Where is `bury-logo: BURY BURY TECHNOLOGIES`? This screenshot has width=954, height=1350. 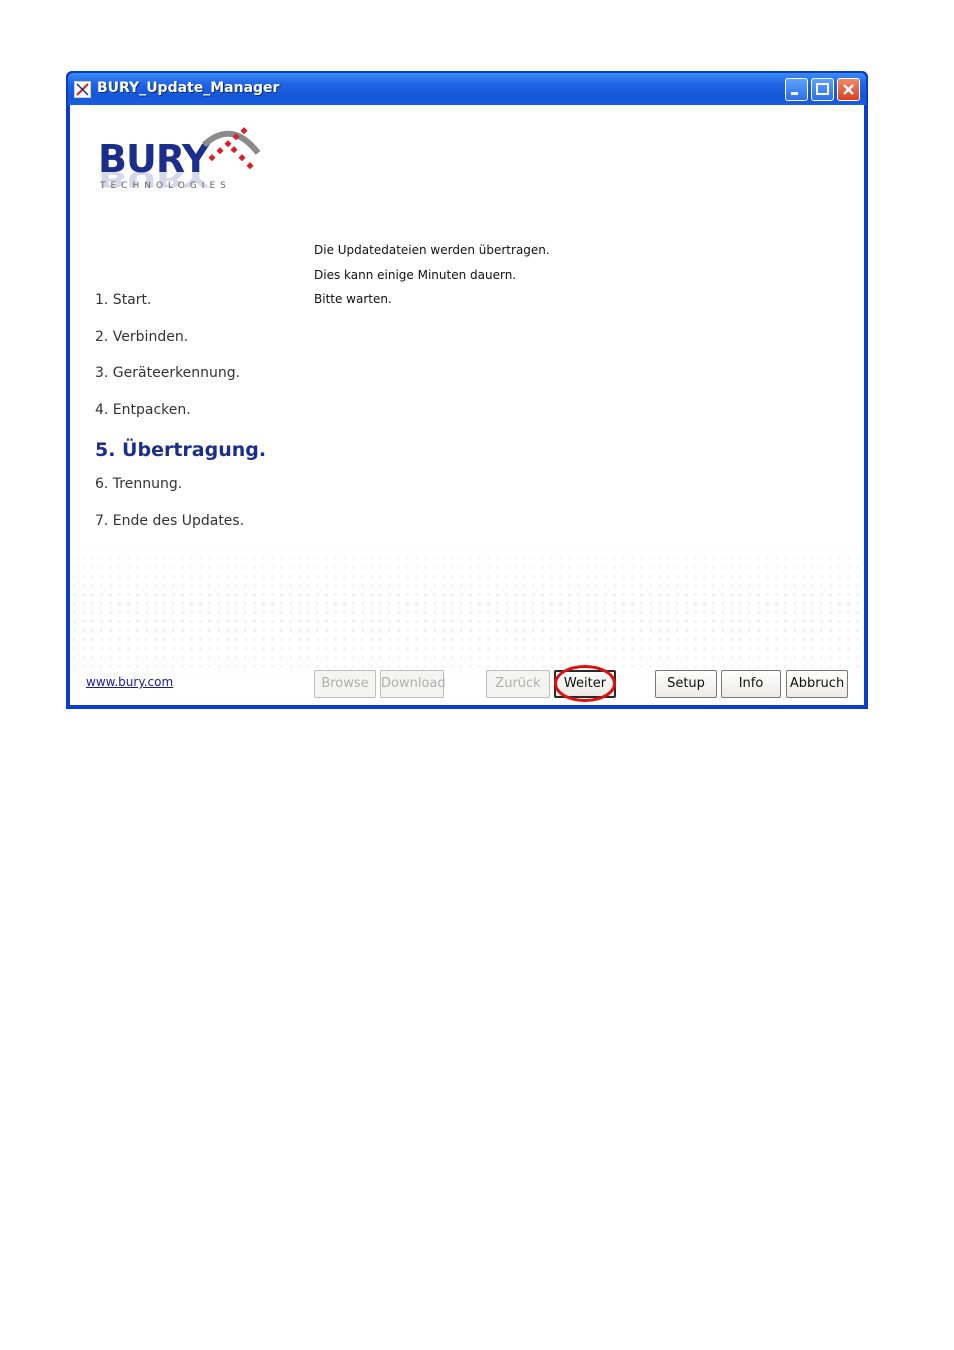 bury-logo: BURY BURY TECHNOLOGIES is located at coordinates (183, 178).